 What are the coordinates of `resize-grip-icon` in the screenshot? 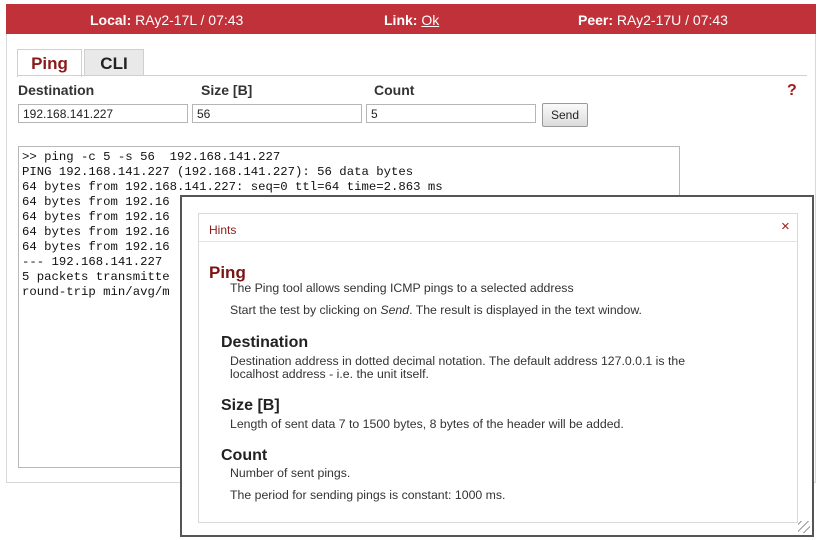 It's located at (804, 527).